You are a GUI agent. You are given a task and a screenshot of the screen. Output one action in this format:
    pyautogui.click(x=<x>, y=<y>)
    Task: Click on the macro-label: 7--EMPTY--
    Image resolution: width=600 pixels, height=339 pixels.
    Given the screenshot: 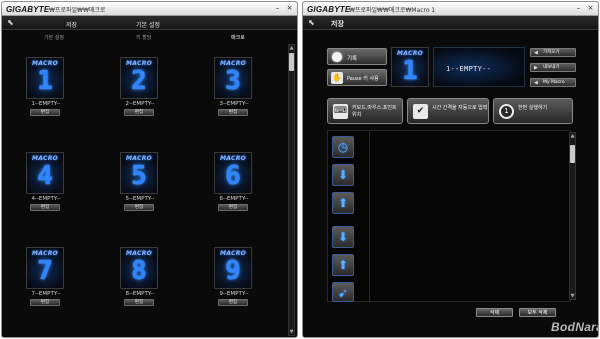 What is the action you would take?
    pyautogui.click(x=46, y=294)
    